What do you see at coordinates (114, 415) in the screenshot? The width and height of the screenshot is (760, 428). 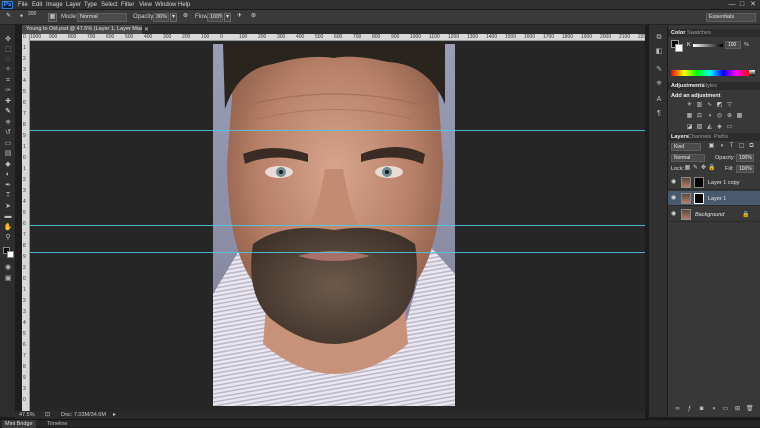 I see `status-menu-icon: ▸` at bounding box center [114, 415].